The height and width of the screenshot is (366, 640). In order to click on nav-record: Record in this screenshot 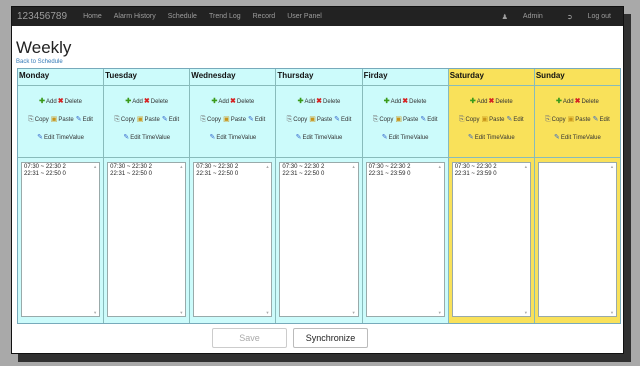, I will do `click(264, 16)`.